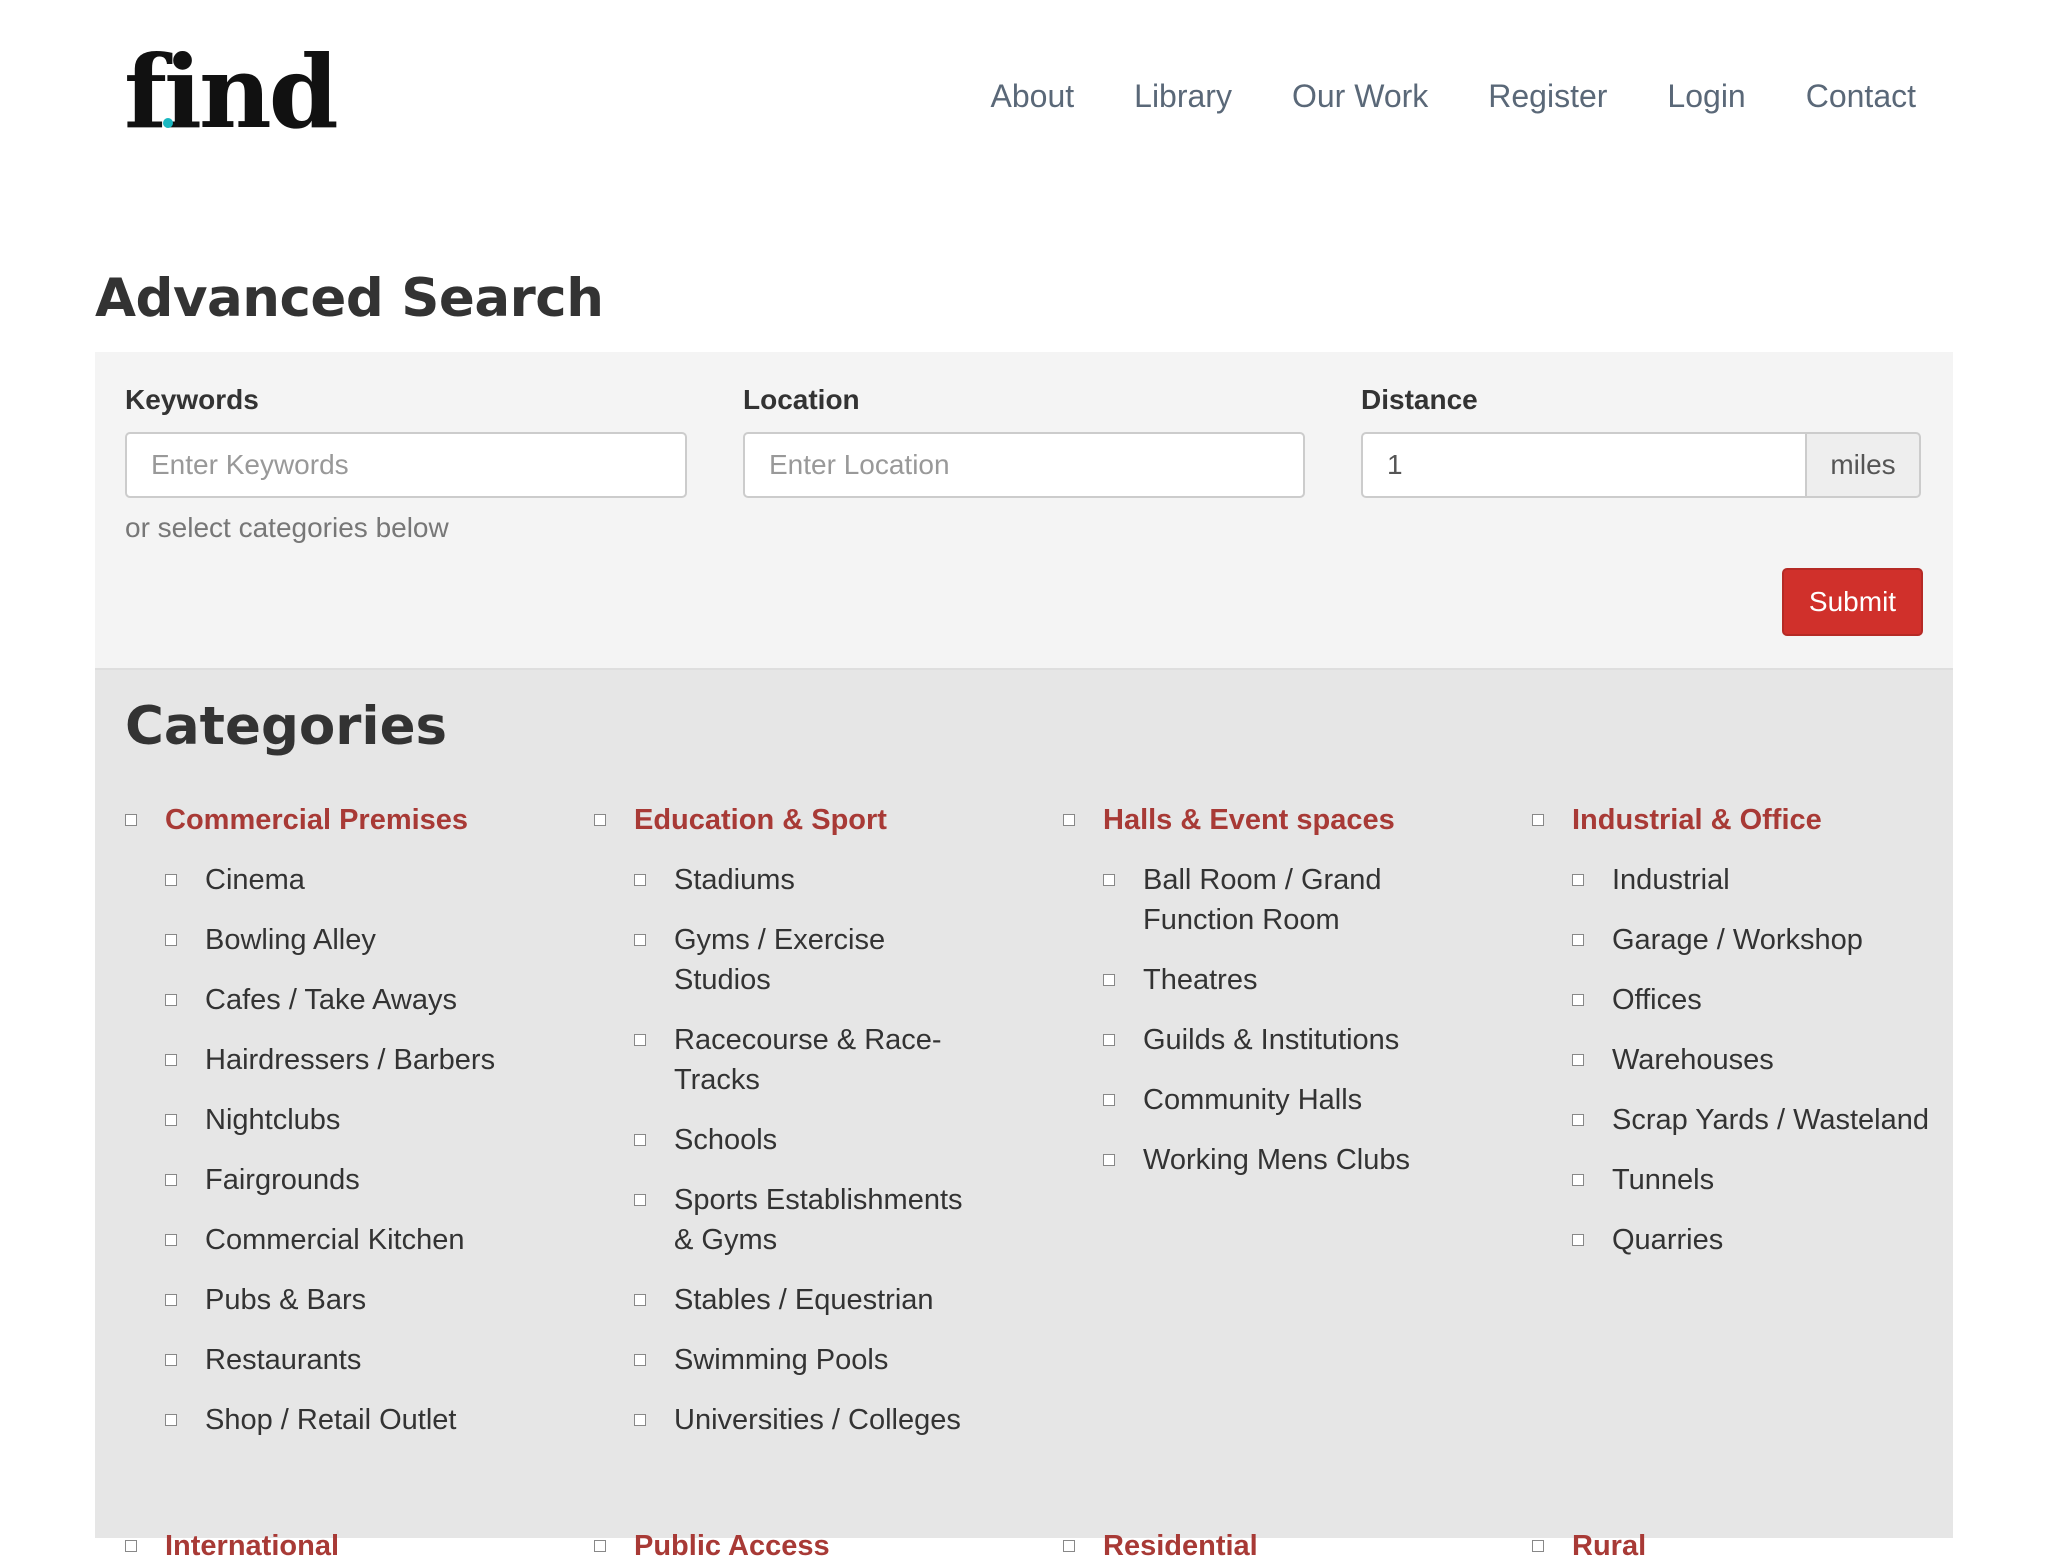 The width and height of the screenshot is (2048, 1566). What do you see at coordinates (1268, 900) in the screenshot?
I see `list-item: Ball Room / Grand Function Room` at bounding box center [1268, 900].